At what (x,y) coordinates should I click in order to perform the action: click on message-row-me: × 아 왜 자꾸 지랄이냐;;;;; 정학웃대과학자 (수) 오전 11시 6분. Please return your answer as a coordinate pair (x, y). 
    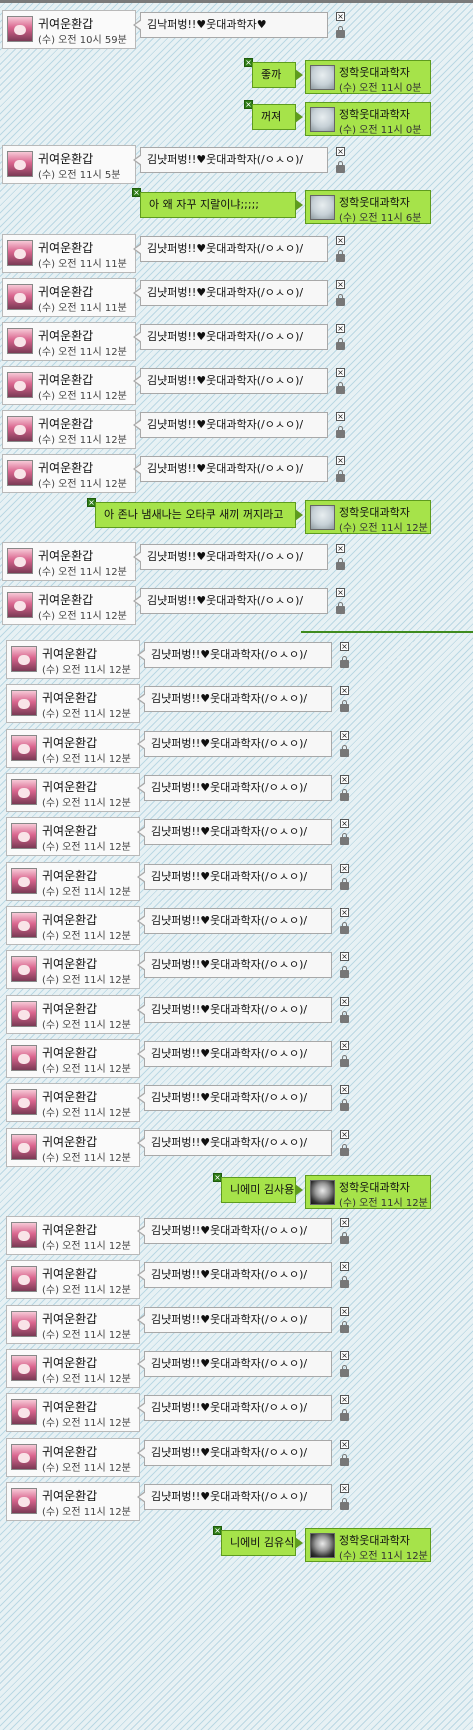
    Looking at the image, I should click on (236, 206).